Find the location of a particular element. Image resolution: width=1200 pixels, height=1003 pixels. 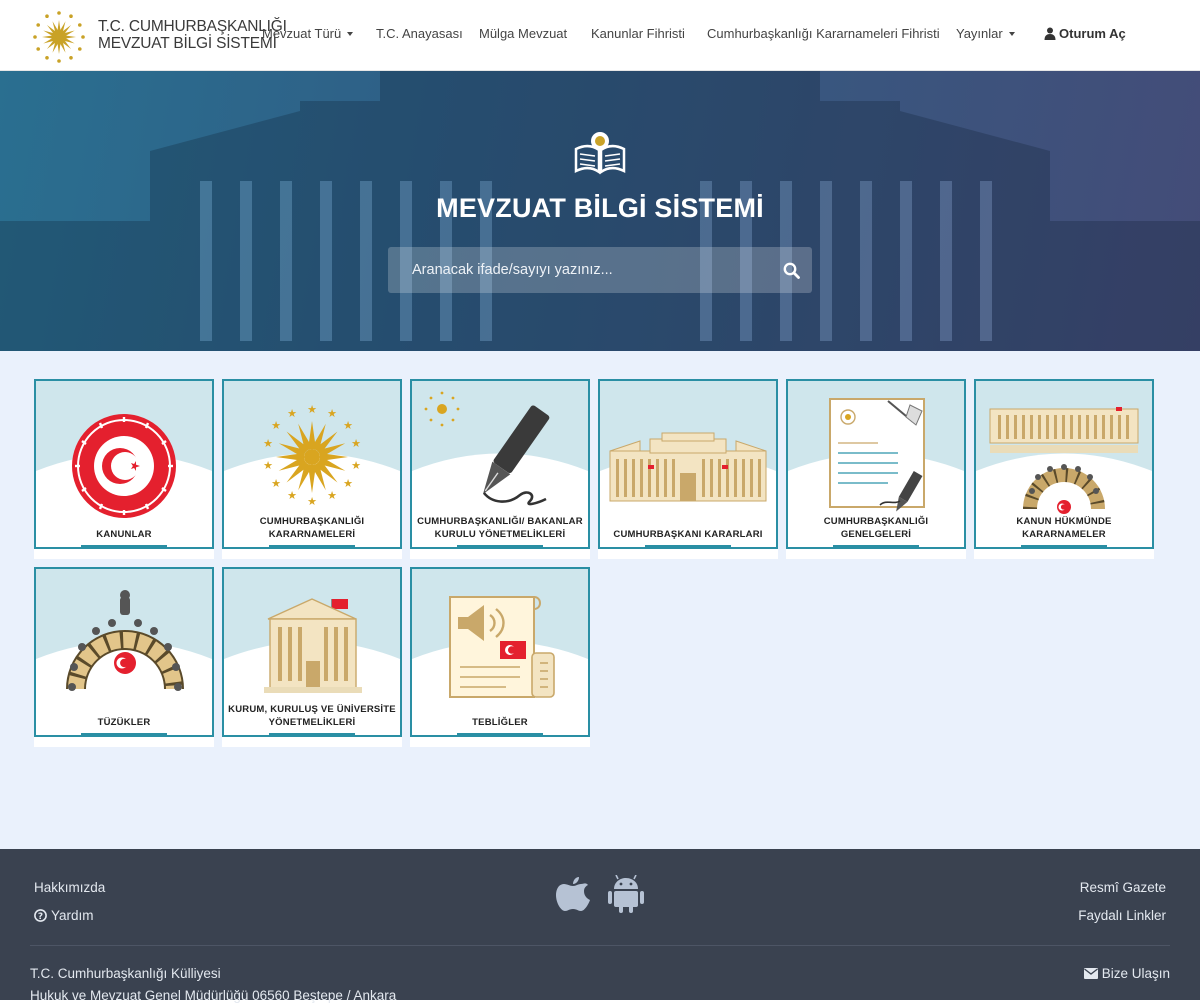

footer-divider is located at coordinates (600, 945).